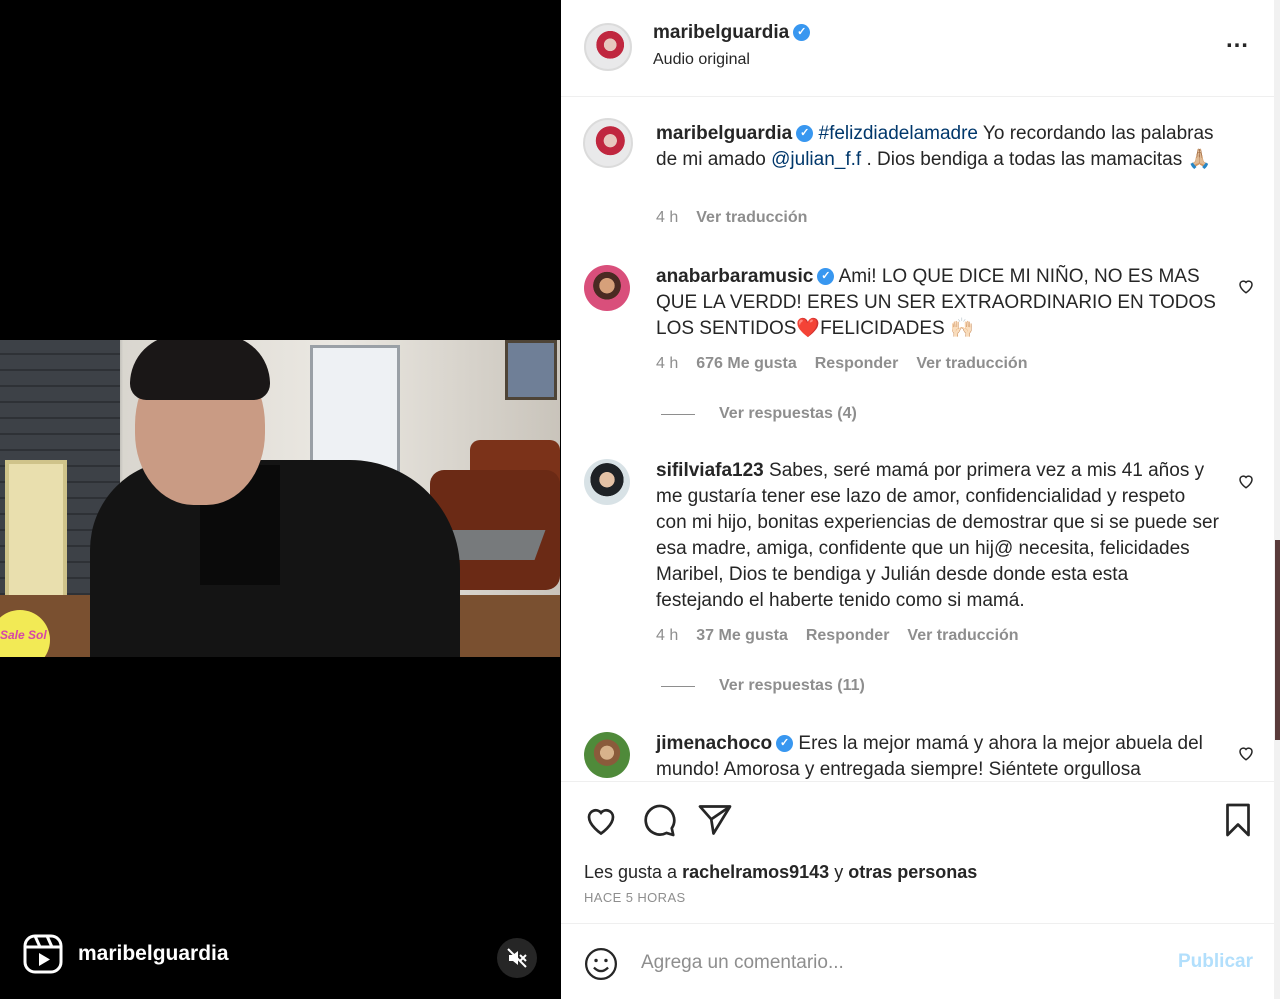 The image size is (1280, 999). Describe the element at coordinates (734, 276) in the screenshot. I see `comment-username: anabarbaramusic` at that location.